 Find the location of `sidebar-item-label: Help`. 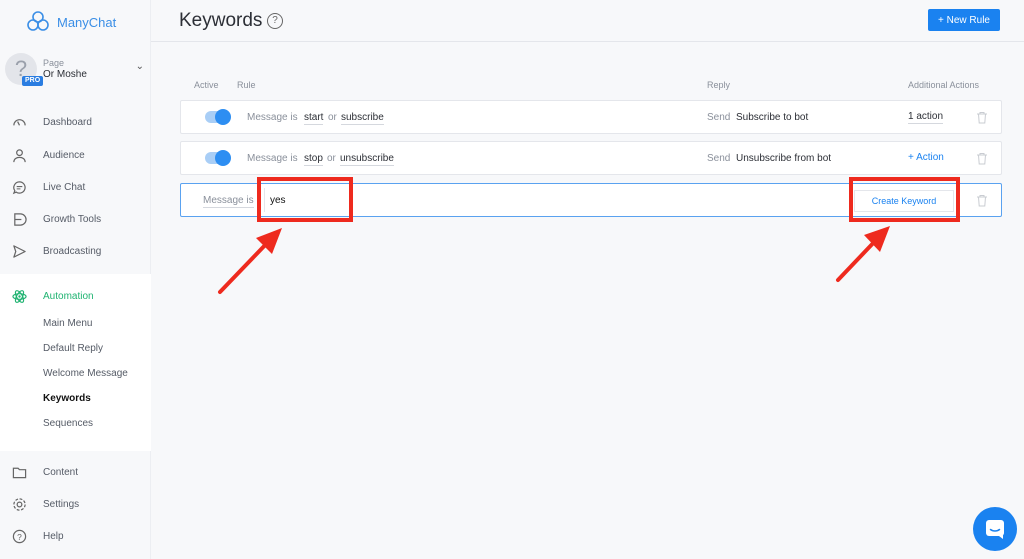

sidebar-item-label: Help is located at coordinates (53, 536).